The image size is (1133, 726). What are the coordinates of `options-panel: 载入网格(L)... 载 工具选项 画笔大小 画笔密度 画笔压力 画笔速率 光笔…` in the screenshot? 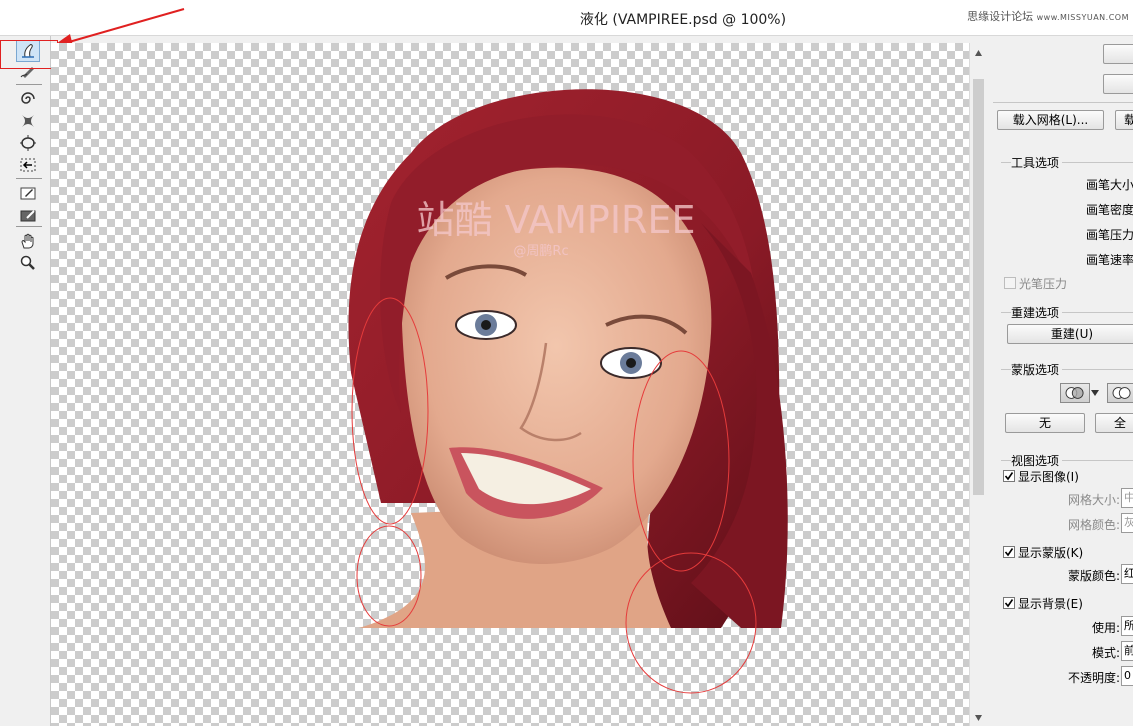 It's located at (1060, 381).